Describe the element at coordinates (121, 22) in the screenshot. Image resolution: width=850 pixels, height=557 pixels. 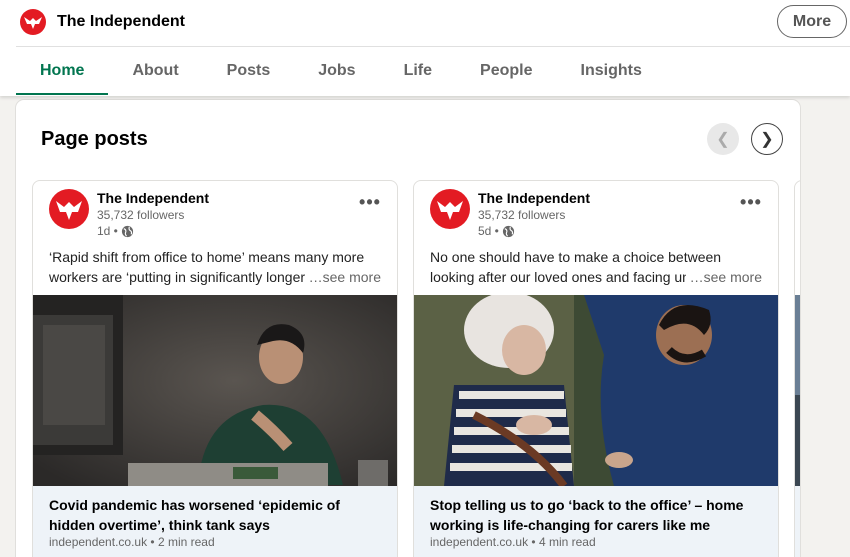
I see `company-name: The Independent` at that location.